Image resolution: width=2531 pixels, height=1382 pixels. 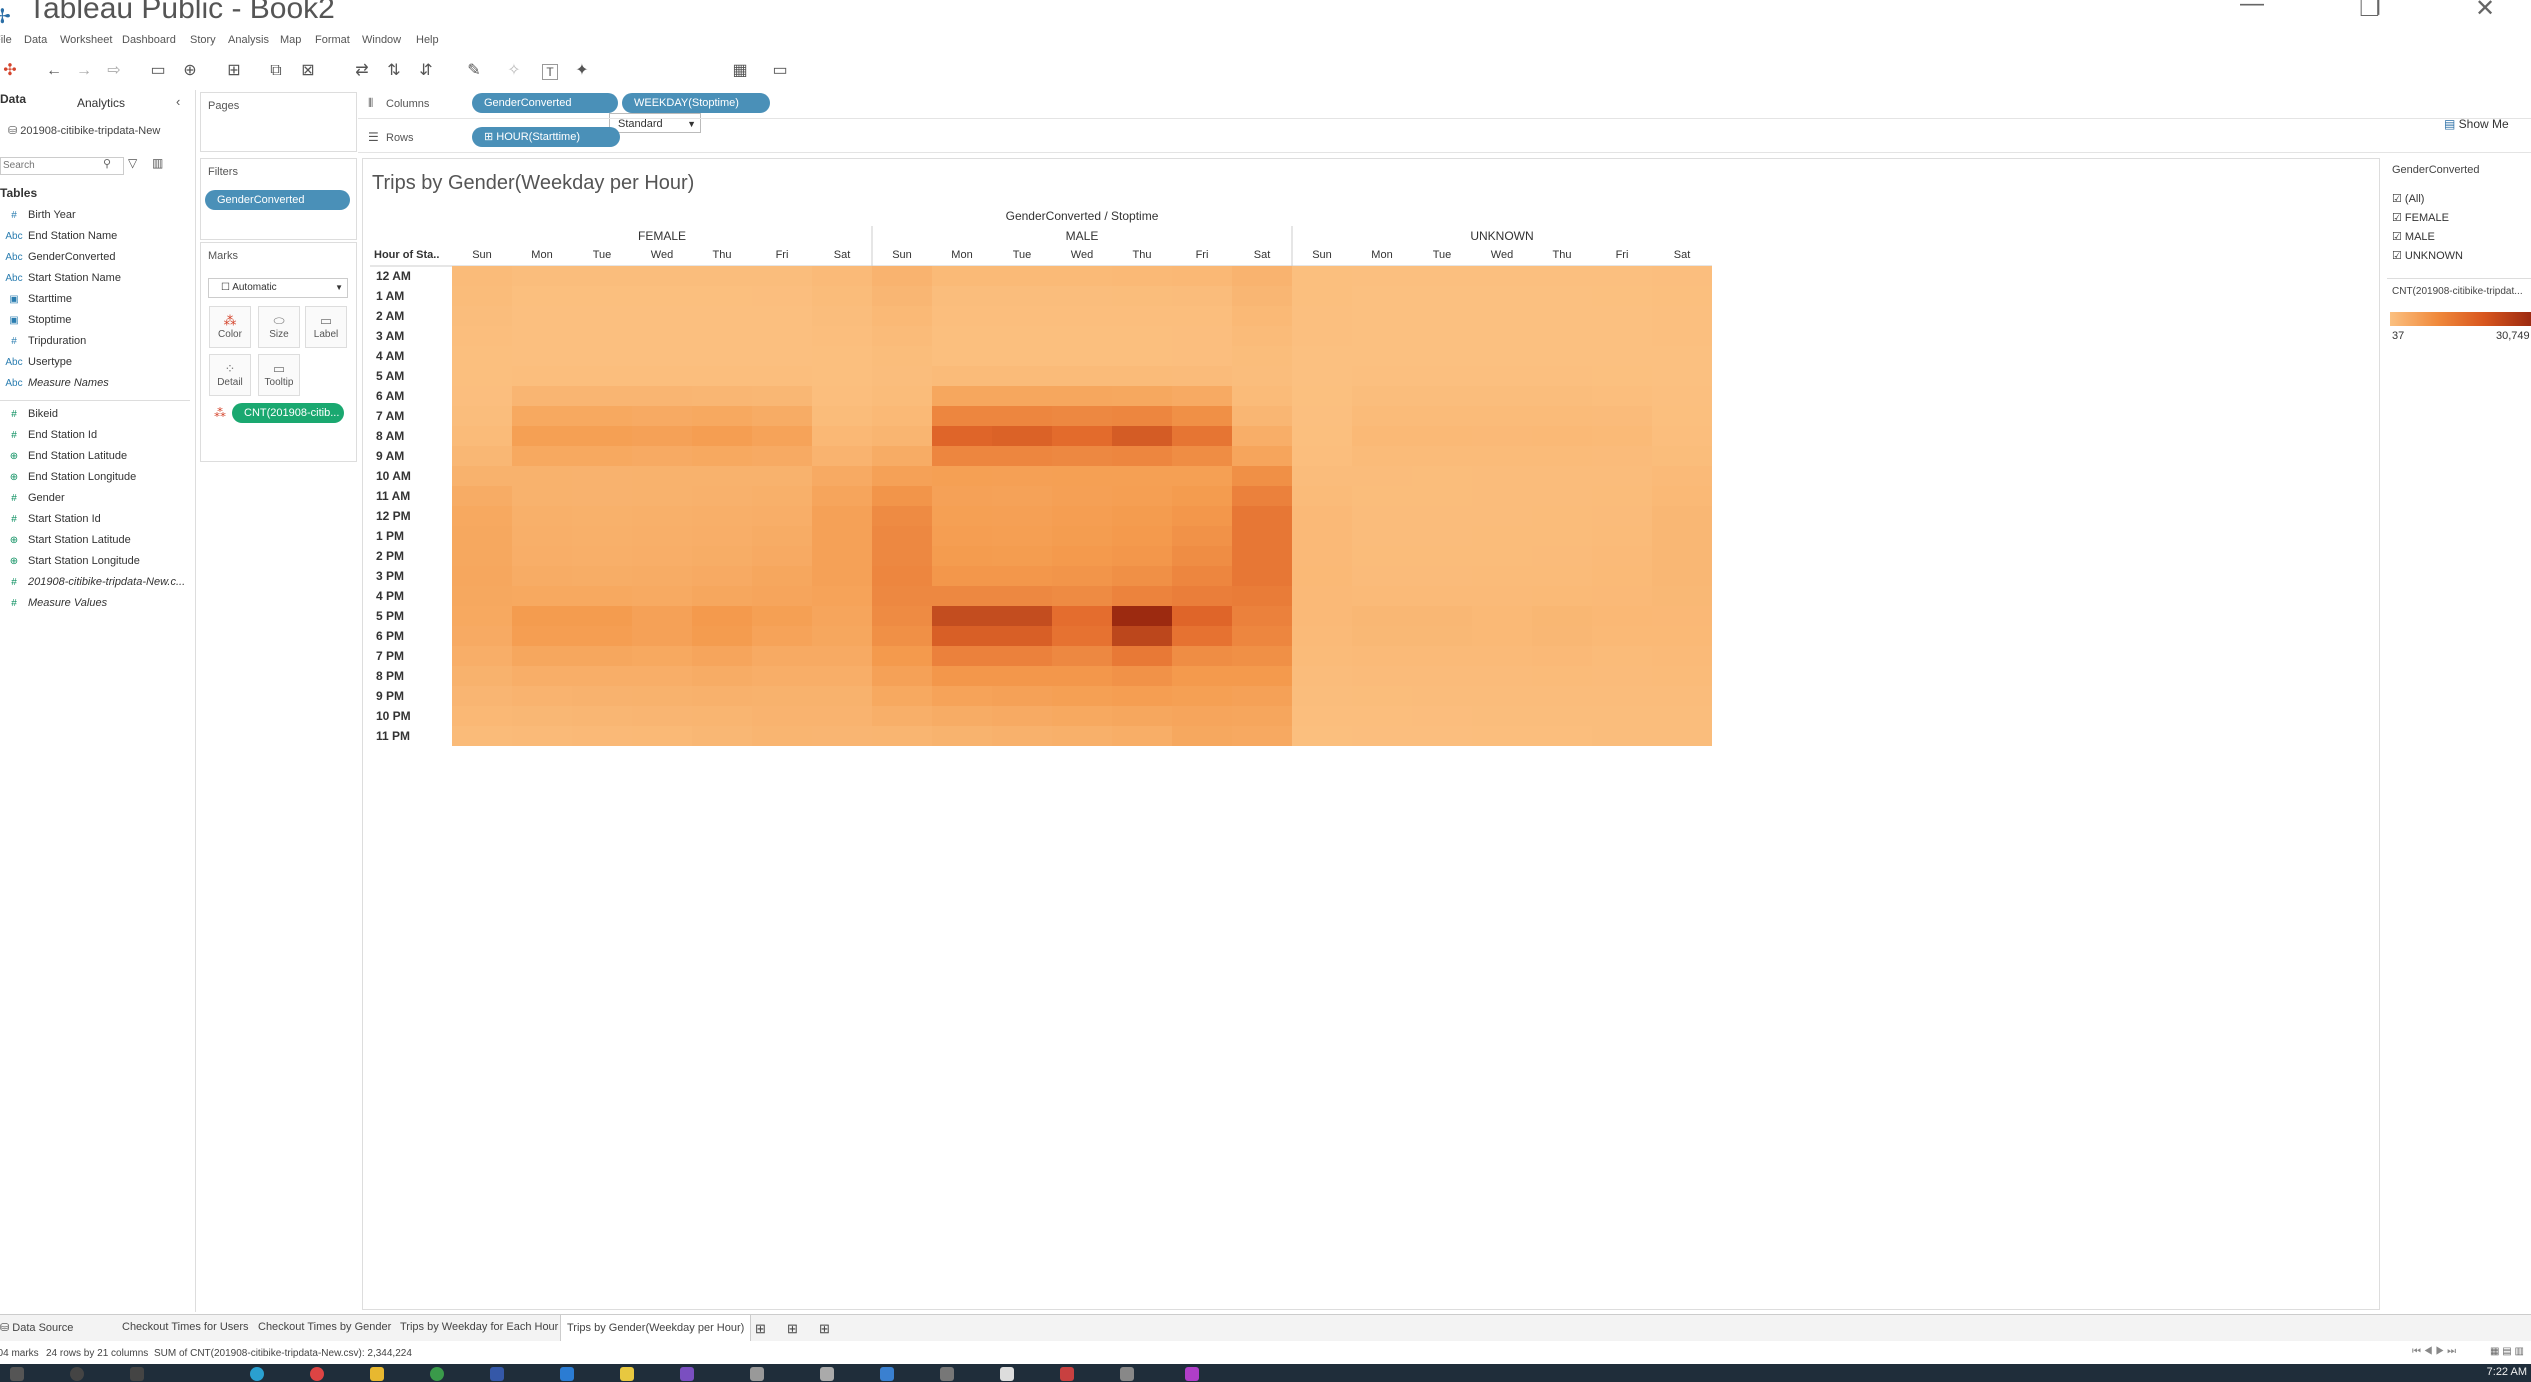 I want to click on clear-sheet-icon: ⊠, so click(x=308, y=71).